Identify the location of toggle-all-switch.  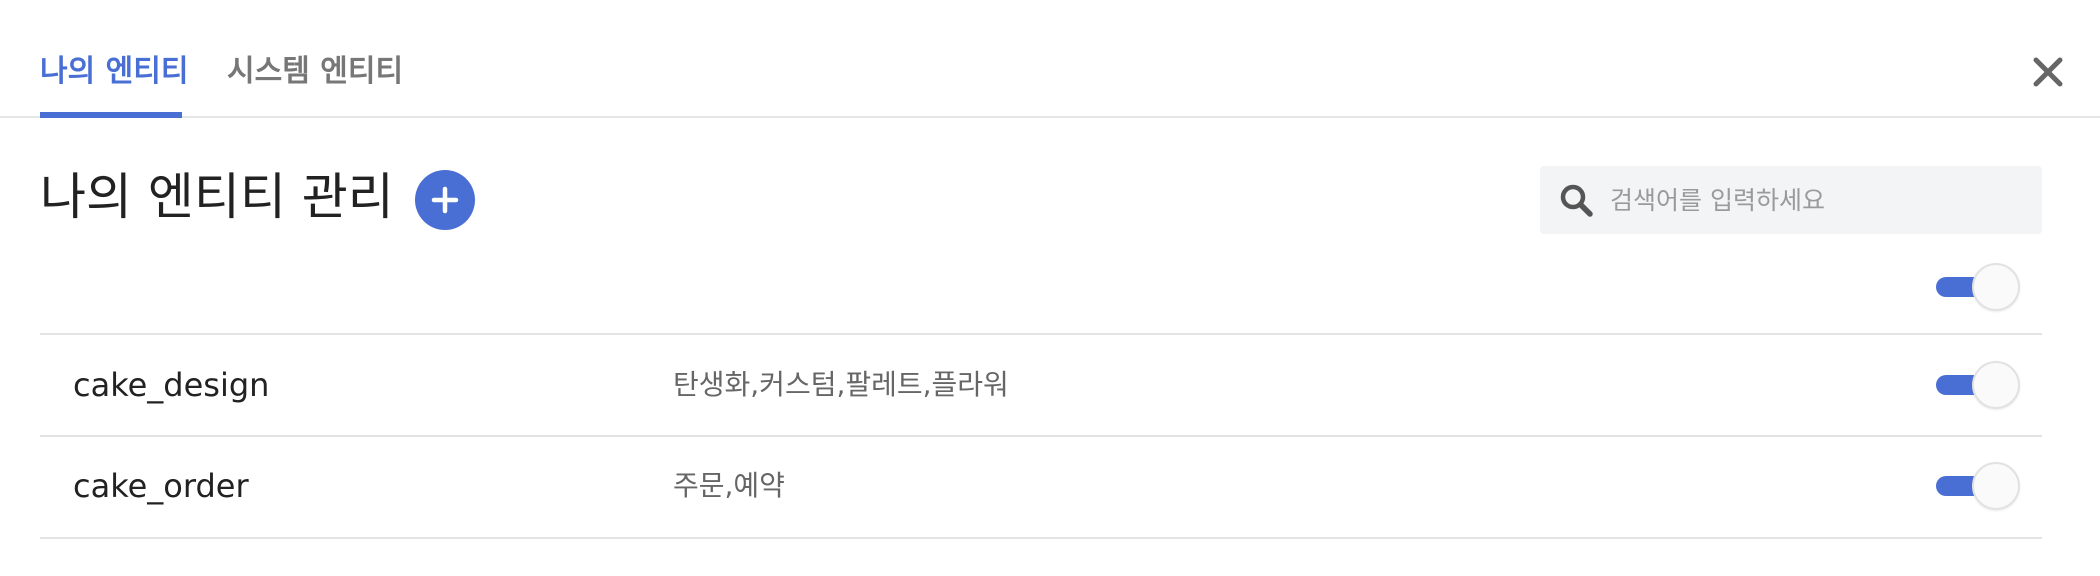
(1978, 287).